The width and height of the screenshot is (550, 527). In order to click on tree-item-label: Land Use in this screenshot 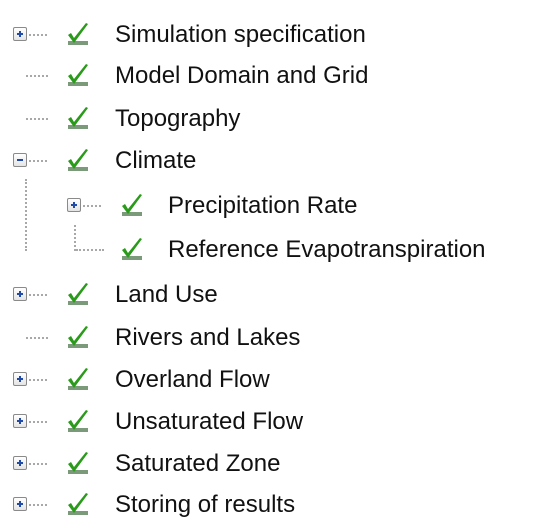, I will do `click(166, 294)`.